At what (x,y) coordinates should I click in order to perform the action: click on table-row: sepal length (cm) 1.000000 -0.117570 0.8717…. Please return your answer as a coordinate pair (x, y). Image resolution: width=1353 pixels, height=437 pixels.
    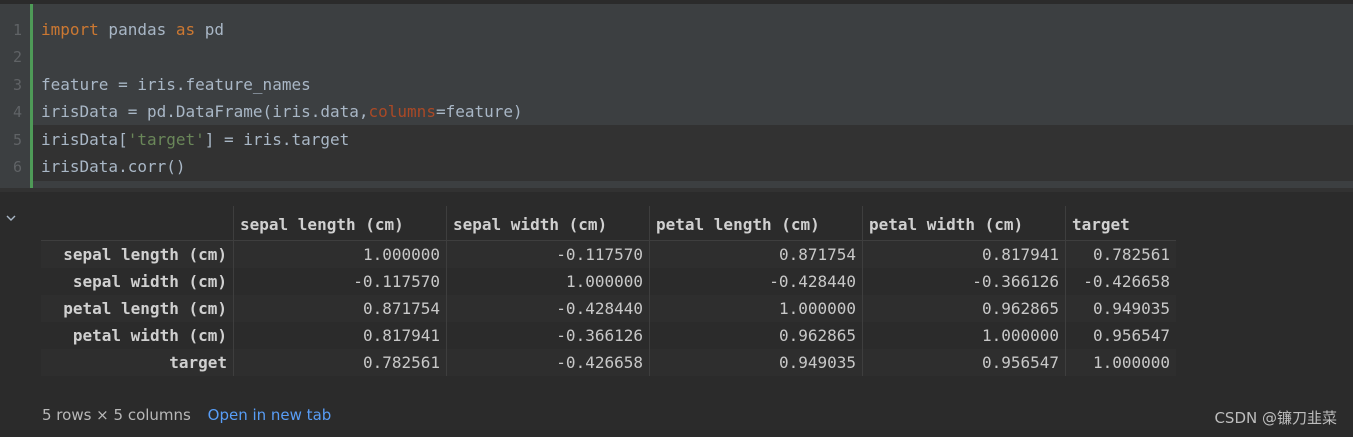
    Looking at the image, I should click on (608, 254).